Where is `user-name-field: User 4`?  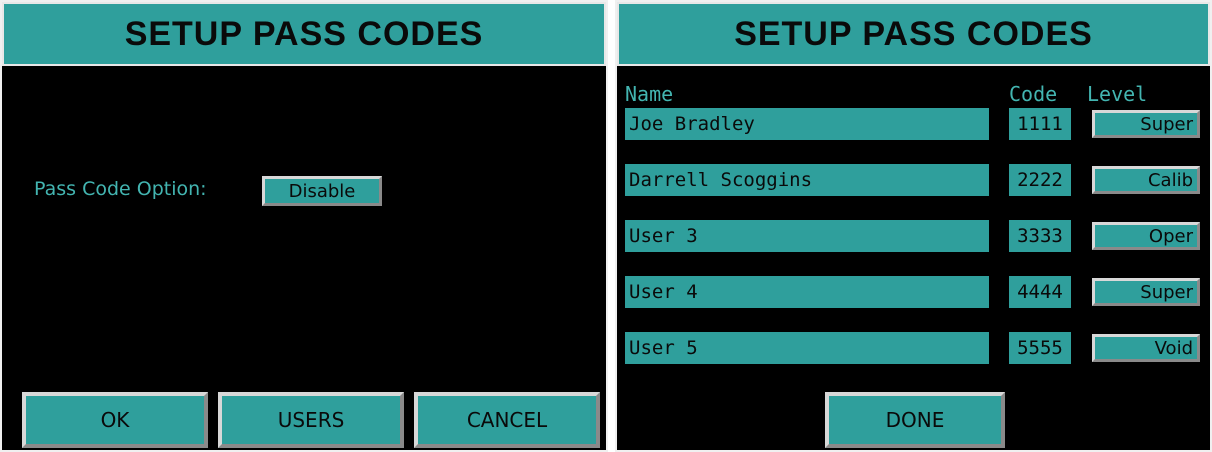 user-name-field: User 4 is located at coordinates (807, 292).